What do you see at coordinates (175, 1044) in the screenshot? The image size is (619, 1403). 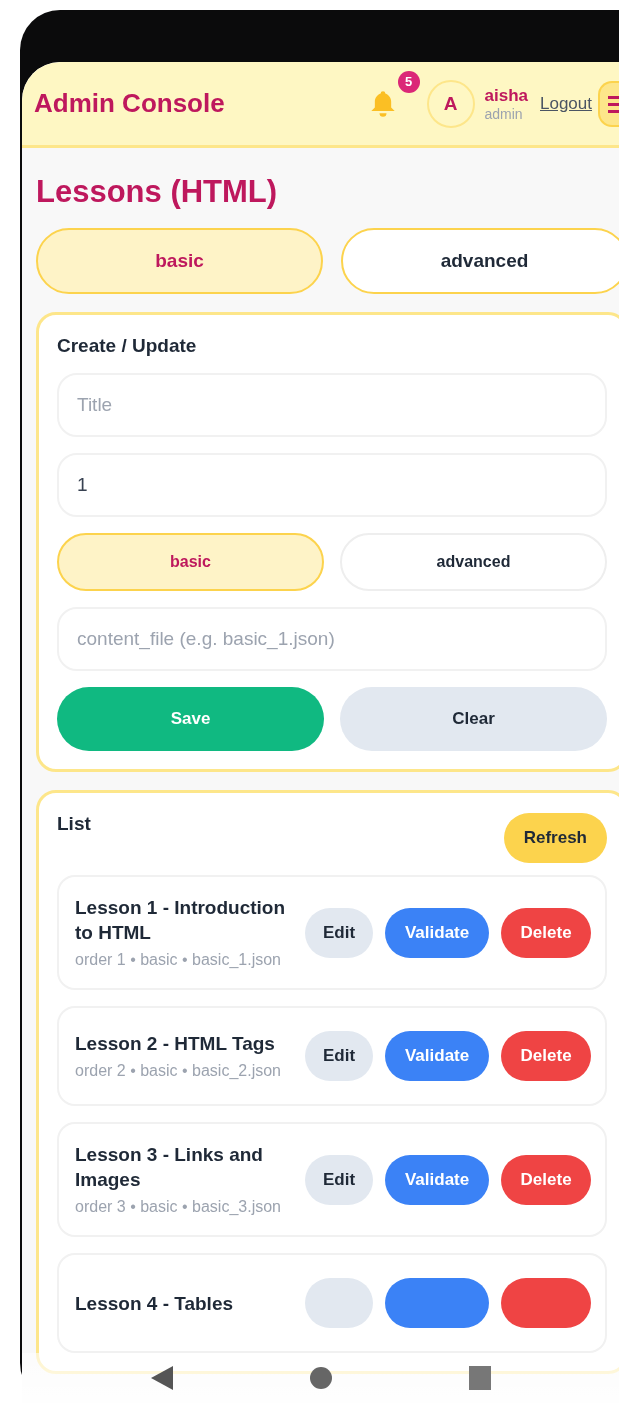 I see `lesson-title: Lesson 2 - HTML Tags` at bounding box center [175, 1044].